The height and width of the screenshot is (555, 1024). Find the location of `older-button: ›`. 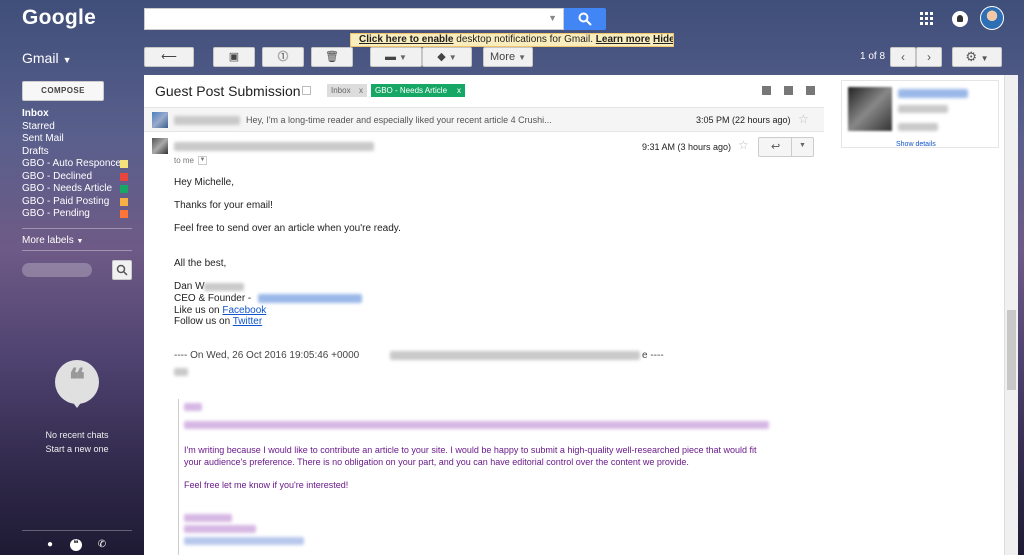

older-button: › is located at coordinates (929, 57).